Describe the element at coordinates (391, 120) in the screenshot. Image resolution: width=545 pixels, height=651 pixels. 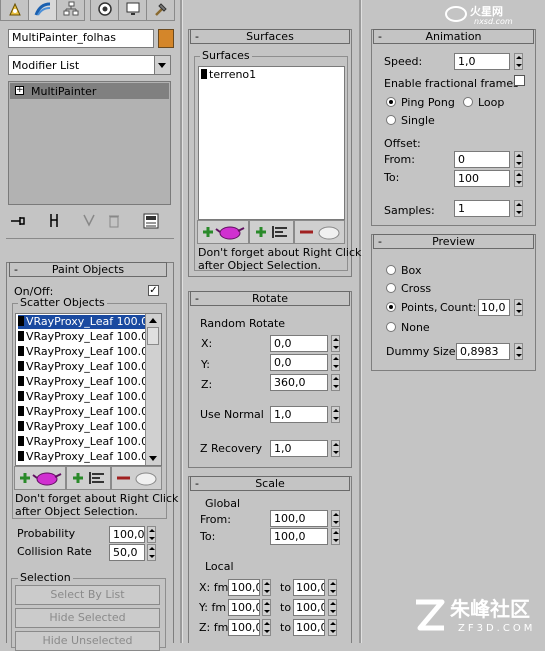
I see `single-radio` at that location.